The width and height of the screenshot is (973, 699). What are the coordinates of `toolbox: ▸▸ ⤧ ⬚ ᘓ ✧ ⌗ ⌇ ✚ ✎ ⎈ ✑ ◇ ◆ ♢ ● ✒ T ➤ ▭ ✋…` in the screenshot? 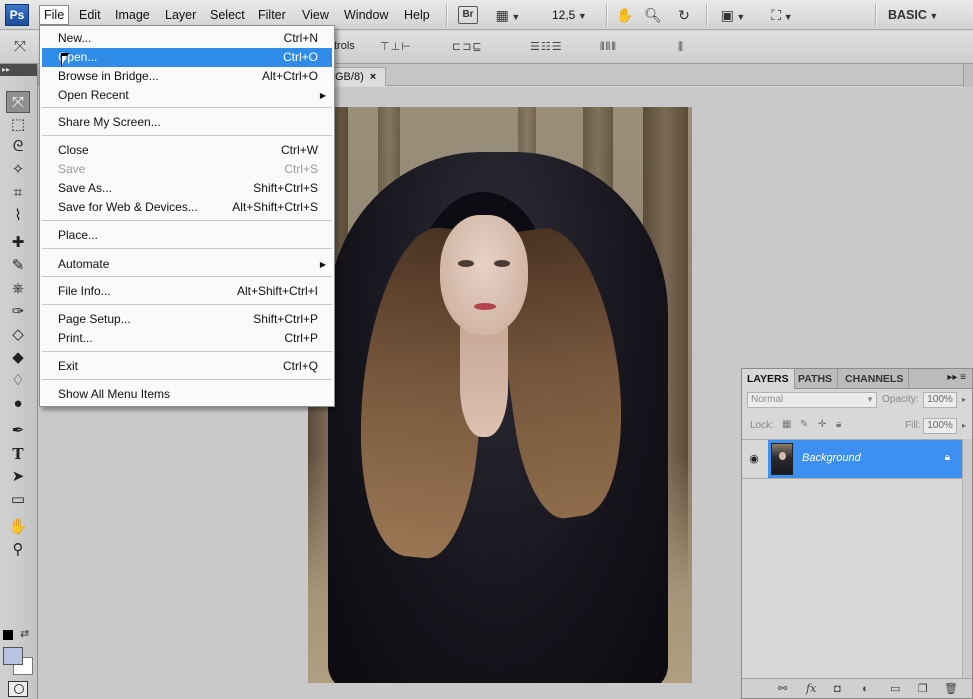 It's located at (19, 381).